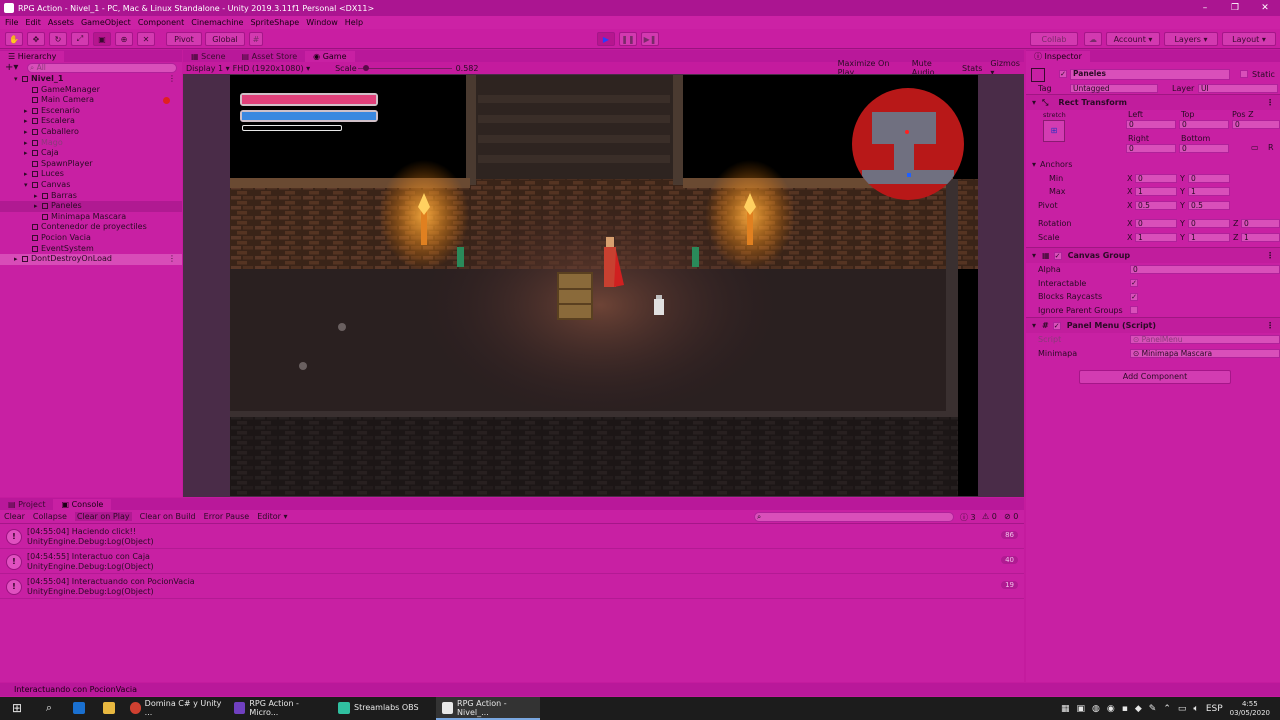 The image size is (1280, 720). Describe the element at coordinates (1271, 147) in the screenshot. I see `raw-edit-icon: R` at that location.